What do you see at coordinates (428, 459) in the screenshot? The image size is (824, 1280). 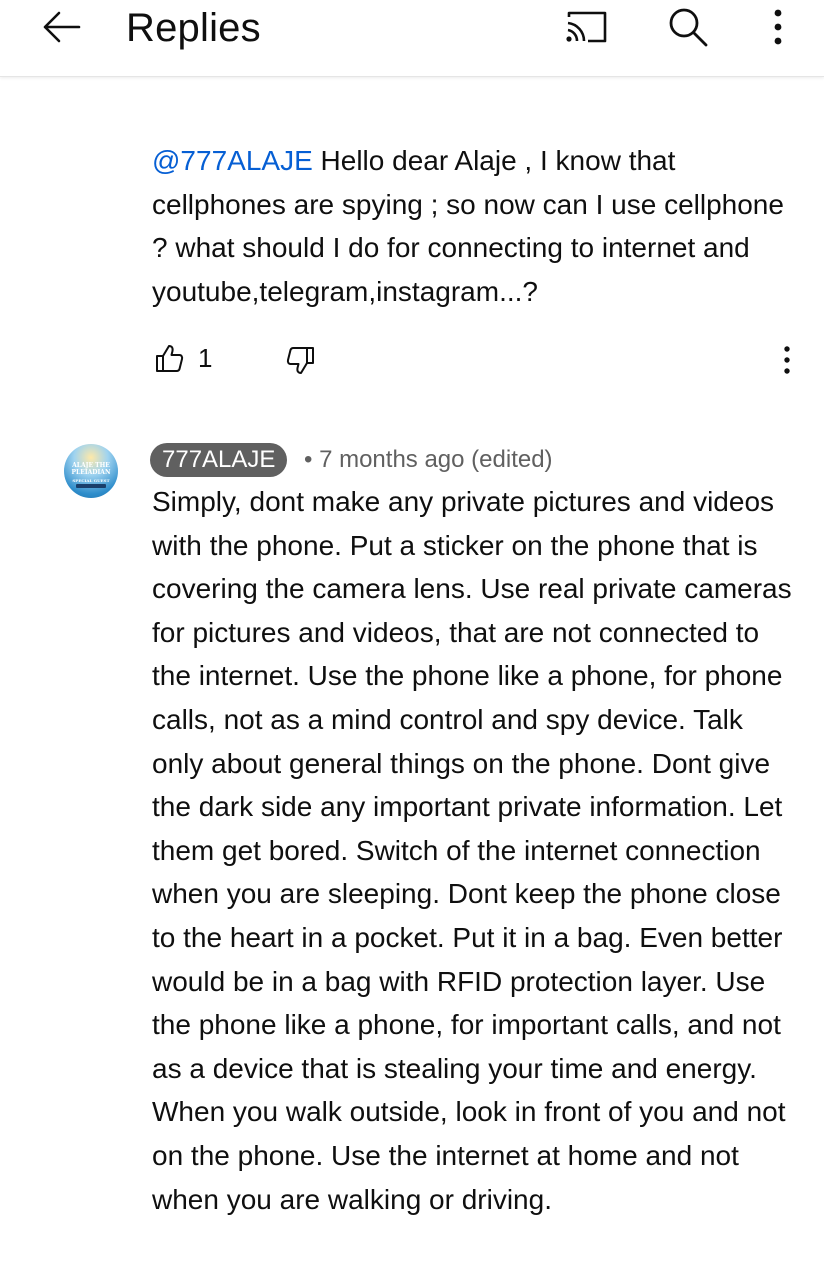 I see `comment-timestamp: • 7 months ago (edited)` at bounding box center [428, 459].